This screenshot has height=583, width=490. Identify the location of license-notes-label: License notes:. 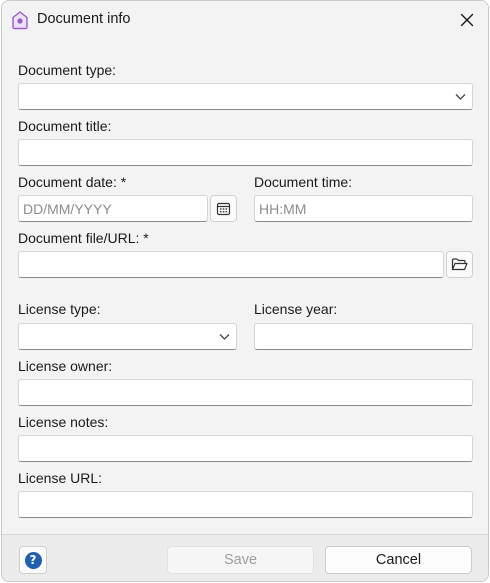
(63, 422).